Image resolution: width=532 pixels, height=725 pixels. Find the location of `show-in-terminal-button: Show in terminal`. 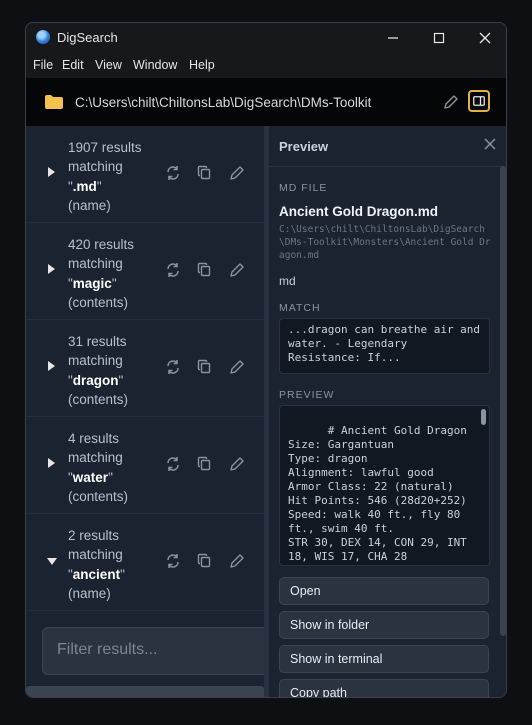

show-in-terminal-button: Show in terminal is located at coordinates (384, 659).